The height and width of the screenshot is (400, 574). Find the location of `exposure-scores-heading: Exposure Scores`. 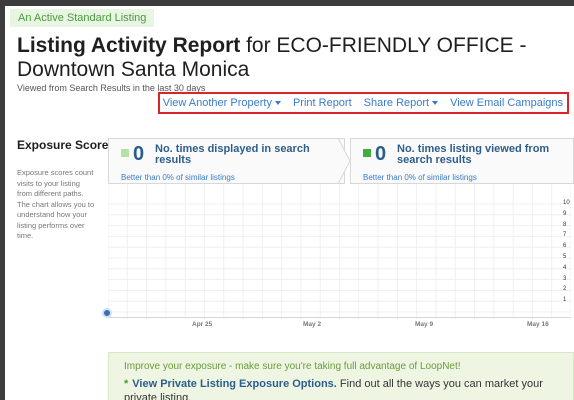

exposure-scores-heading: Exposure Scores is located at coordinates (66, 145).